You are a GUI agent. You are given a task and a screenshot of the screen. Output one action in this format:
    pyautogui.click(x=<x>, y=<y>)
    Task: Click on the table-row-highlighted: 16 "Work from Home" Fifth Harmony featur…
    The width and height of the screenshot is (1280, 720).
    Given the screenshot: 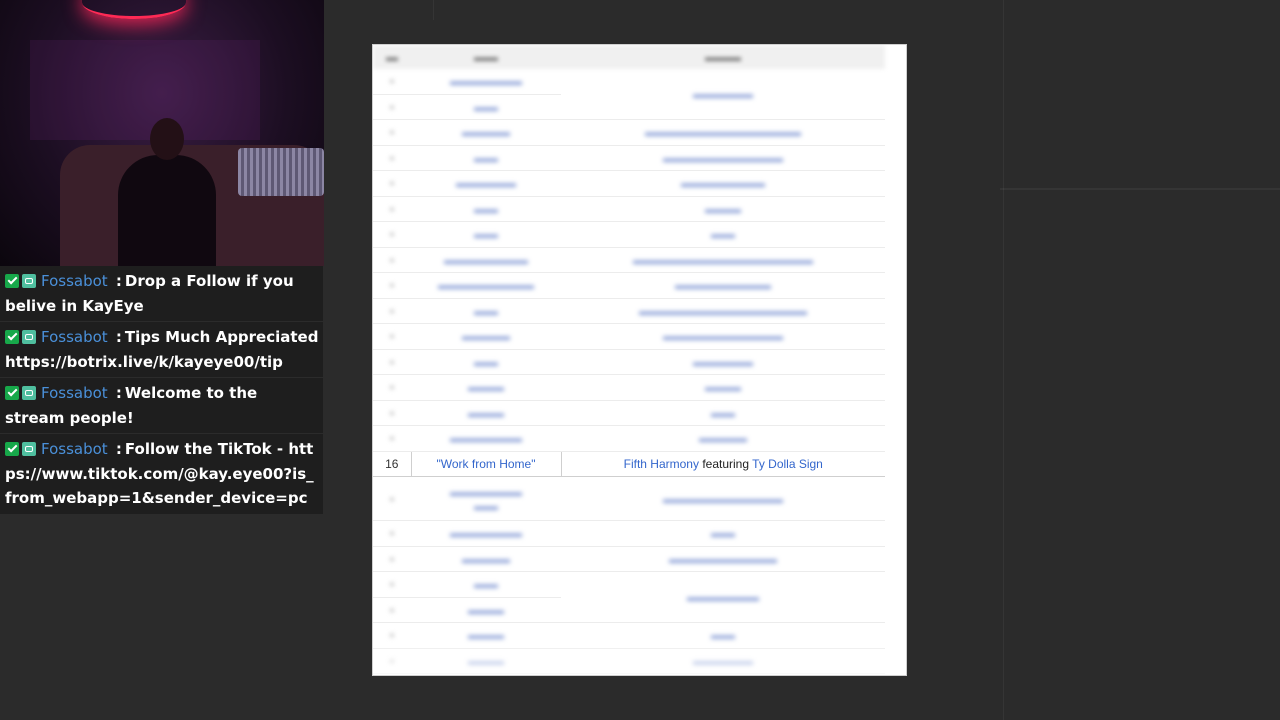 What is the action you would take?
    pyautogui.click(x=629, y=463)
    